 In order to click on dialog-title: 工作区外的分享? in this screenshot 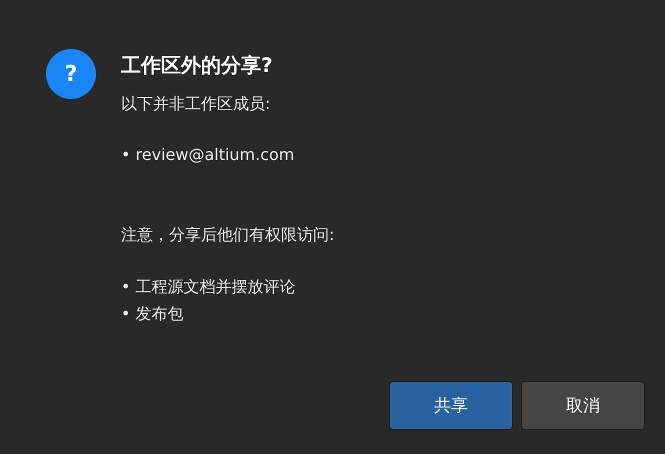, I will do `click(197, 65)`.